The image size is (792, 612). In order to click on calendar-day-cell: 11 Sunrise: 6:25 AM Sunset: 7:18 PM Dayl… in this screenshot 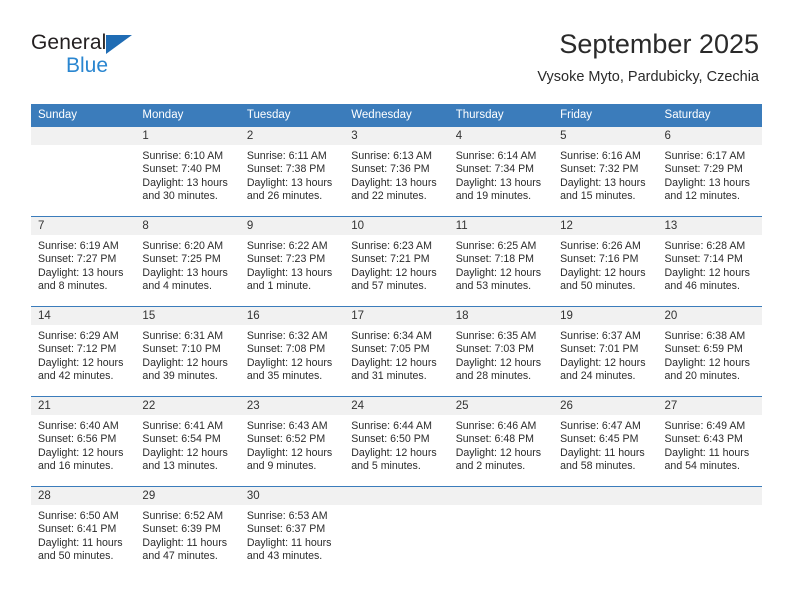, I will do `click(501, 261)`.